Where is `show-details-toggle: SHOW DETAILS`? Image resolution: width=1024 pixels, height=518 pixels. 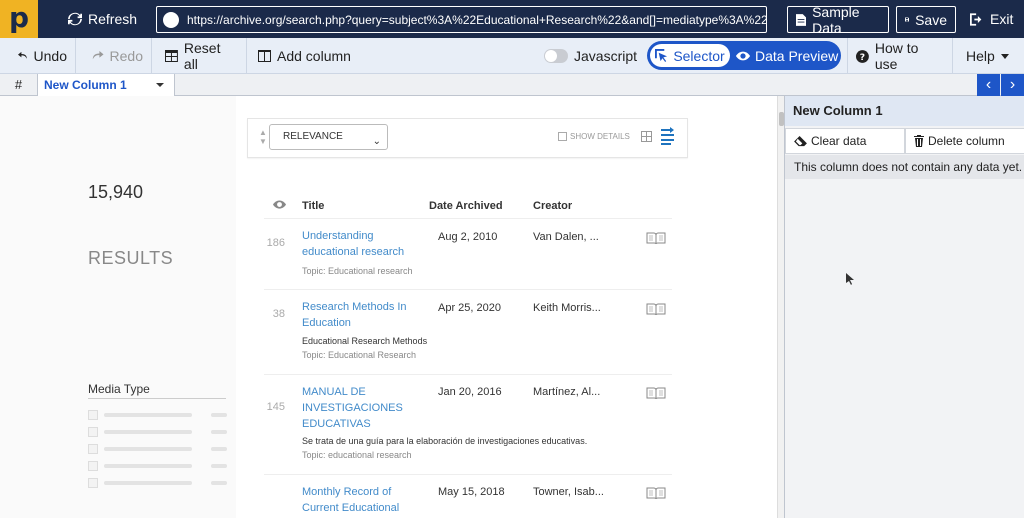 show-details-toggle: SHOW DETAILS is located at coordinates (594, 136).